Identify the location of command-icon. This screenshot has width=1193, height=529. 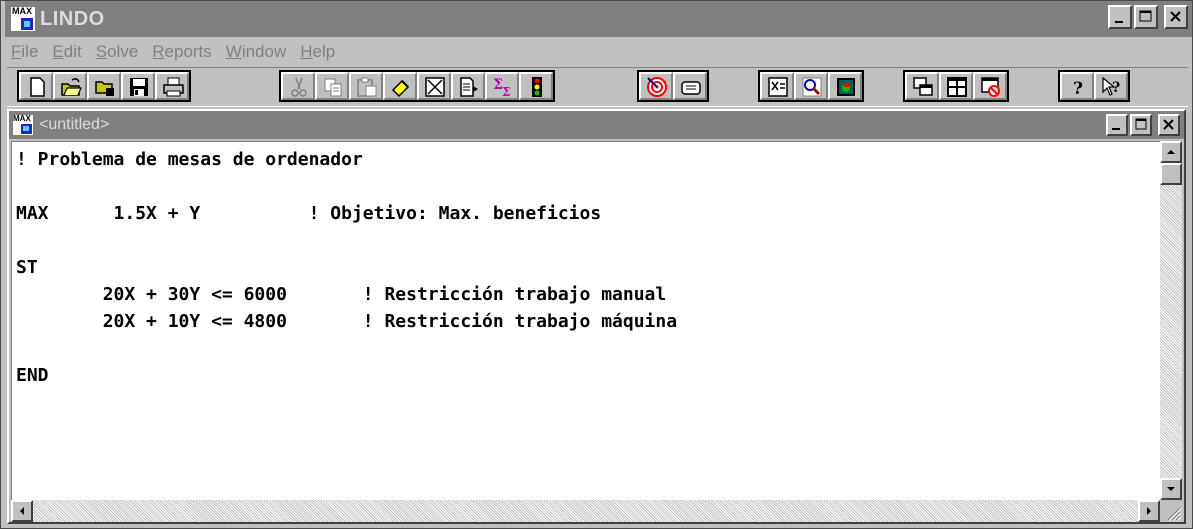
(691, 88).